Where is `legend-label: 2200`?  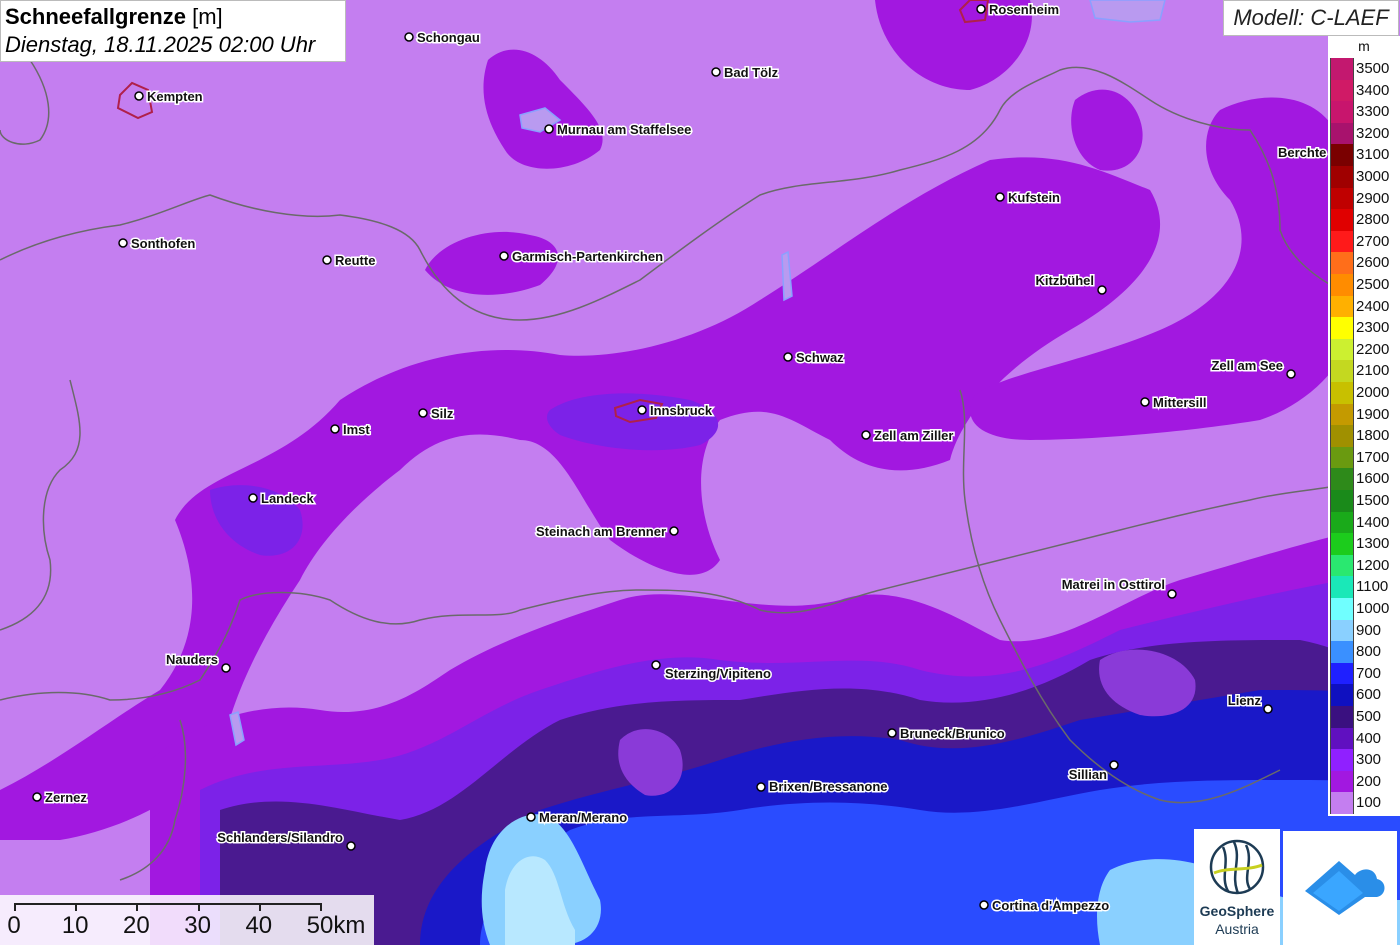 legend-label: 2200 is located at coordinates (1373, 349).